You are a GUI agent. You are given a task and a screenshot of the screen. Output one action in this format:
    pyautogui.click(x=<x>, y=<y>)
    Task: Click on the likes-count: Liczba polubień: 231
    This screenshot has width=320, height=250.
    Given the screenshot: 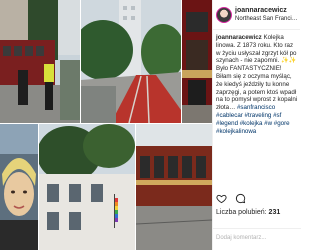 What is the action you would take?
    pyautogui.click(x=248, y=212)
    